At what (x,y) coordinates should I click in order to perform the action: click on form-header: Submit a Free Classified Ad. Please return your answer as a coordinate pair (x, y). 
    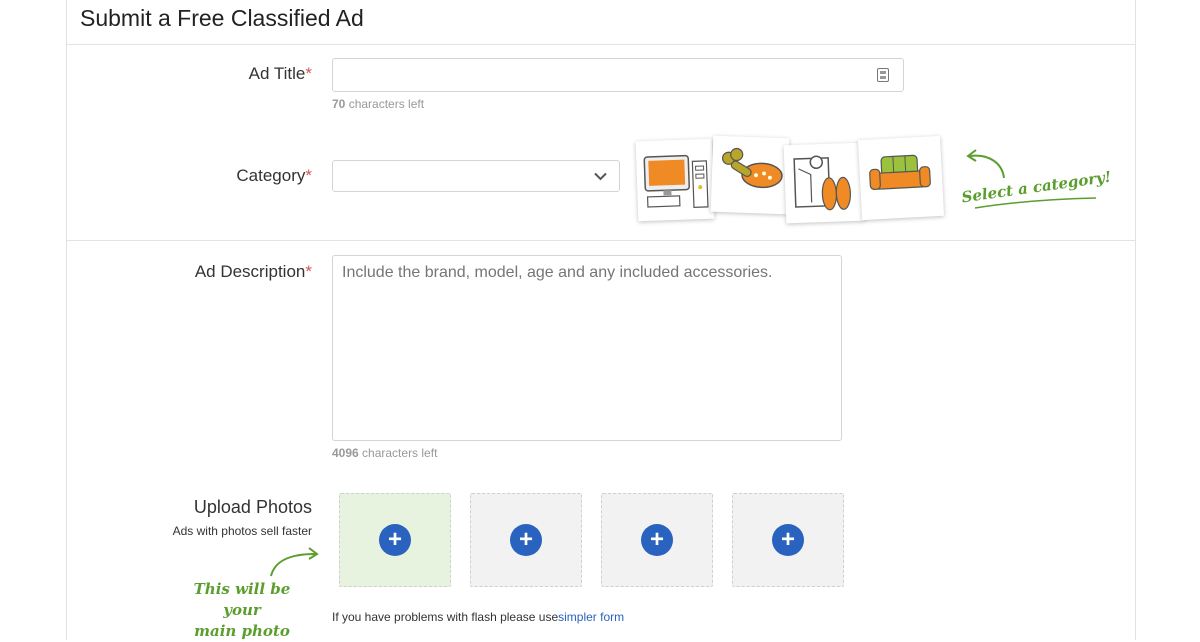
    Looking at the image, I should click on (601, 22).